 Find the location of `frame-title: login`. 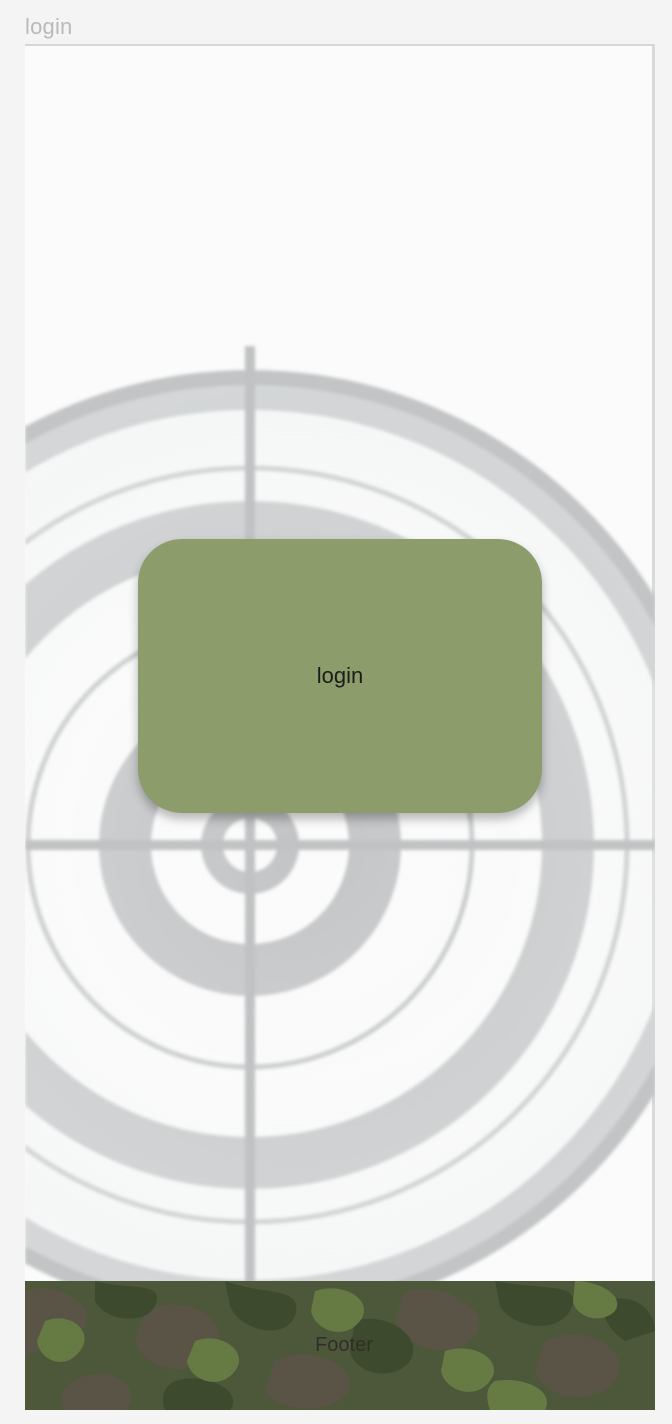

frame-title: login is located at coordinates (49, 26).